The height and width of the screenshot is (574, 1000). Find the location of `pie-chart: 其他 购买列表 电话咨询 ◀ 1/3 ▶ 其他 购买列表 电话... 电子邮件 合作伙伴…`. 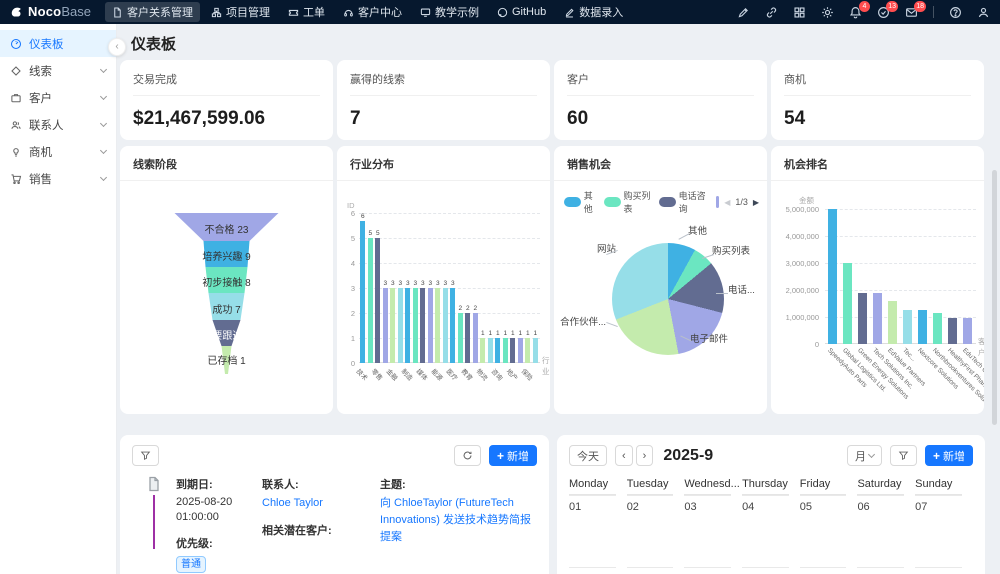

pie-chart: 其他 购买列表 电话咨询 ◀ 1/3 ▶ 其他 购买列表 电话... 电子邮件 合作伙伴… is located at coordinates (660, 293).